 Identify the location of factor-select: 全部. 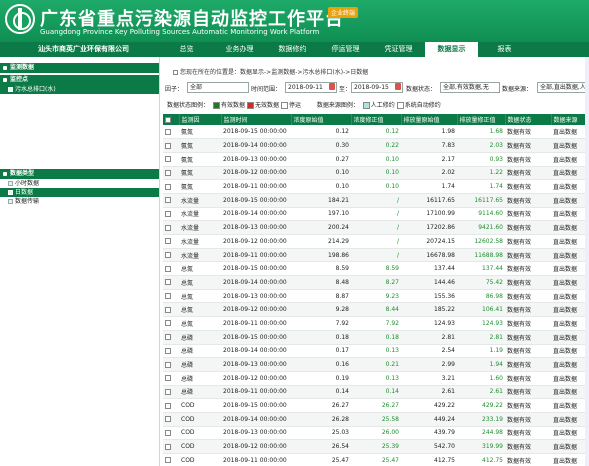
(218, 87).